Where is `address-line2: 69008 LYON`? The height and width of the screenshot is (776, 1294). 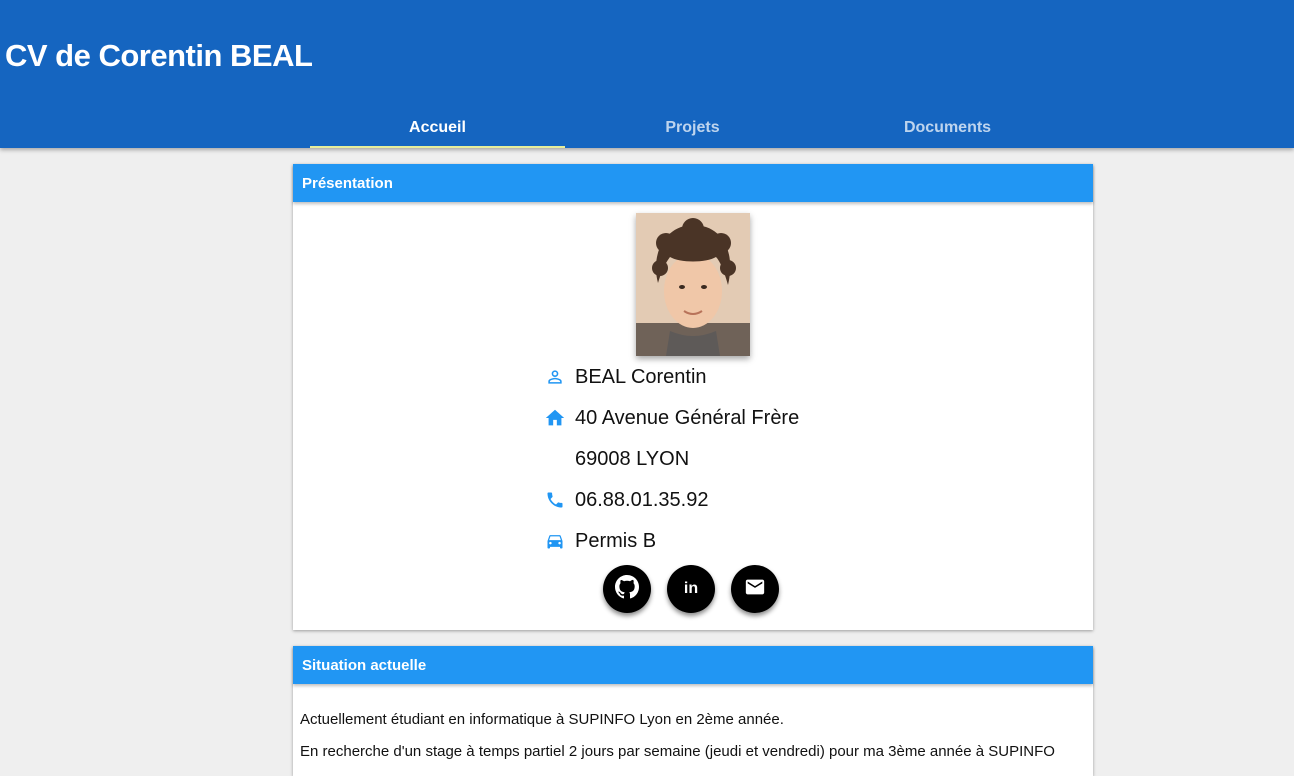
address-line2: 69008 LYON is located at coordinates (632, 458).